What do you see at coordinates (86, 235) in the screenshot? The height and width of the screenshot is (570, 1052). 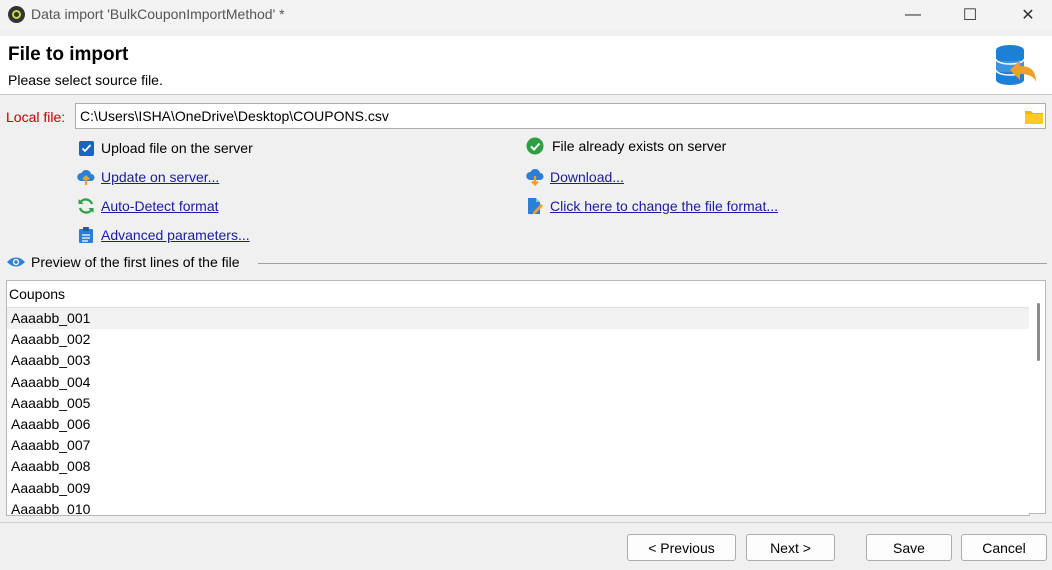 I see `clipboard-icon` at bounding box center [86, 235].